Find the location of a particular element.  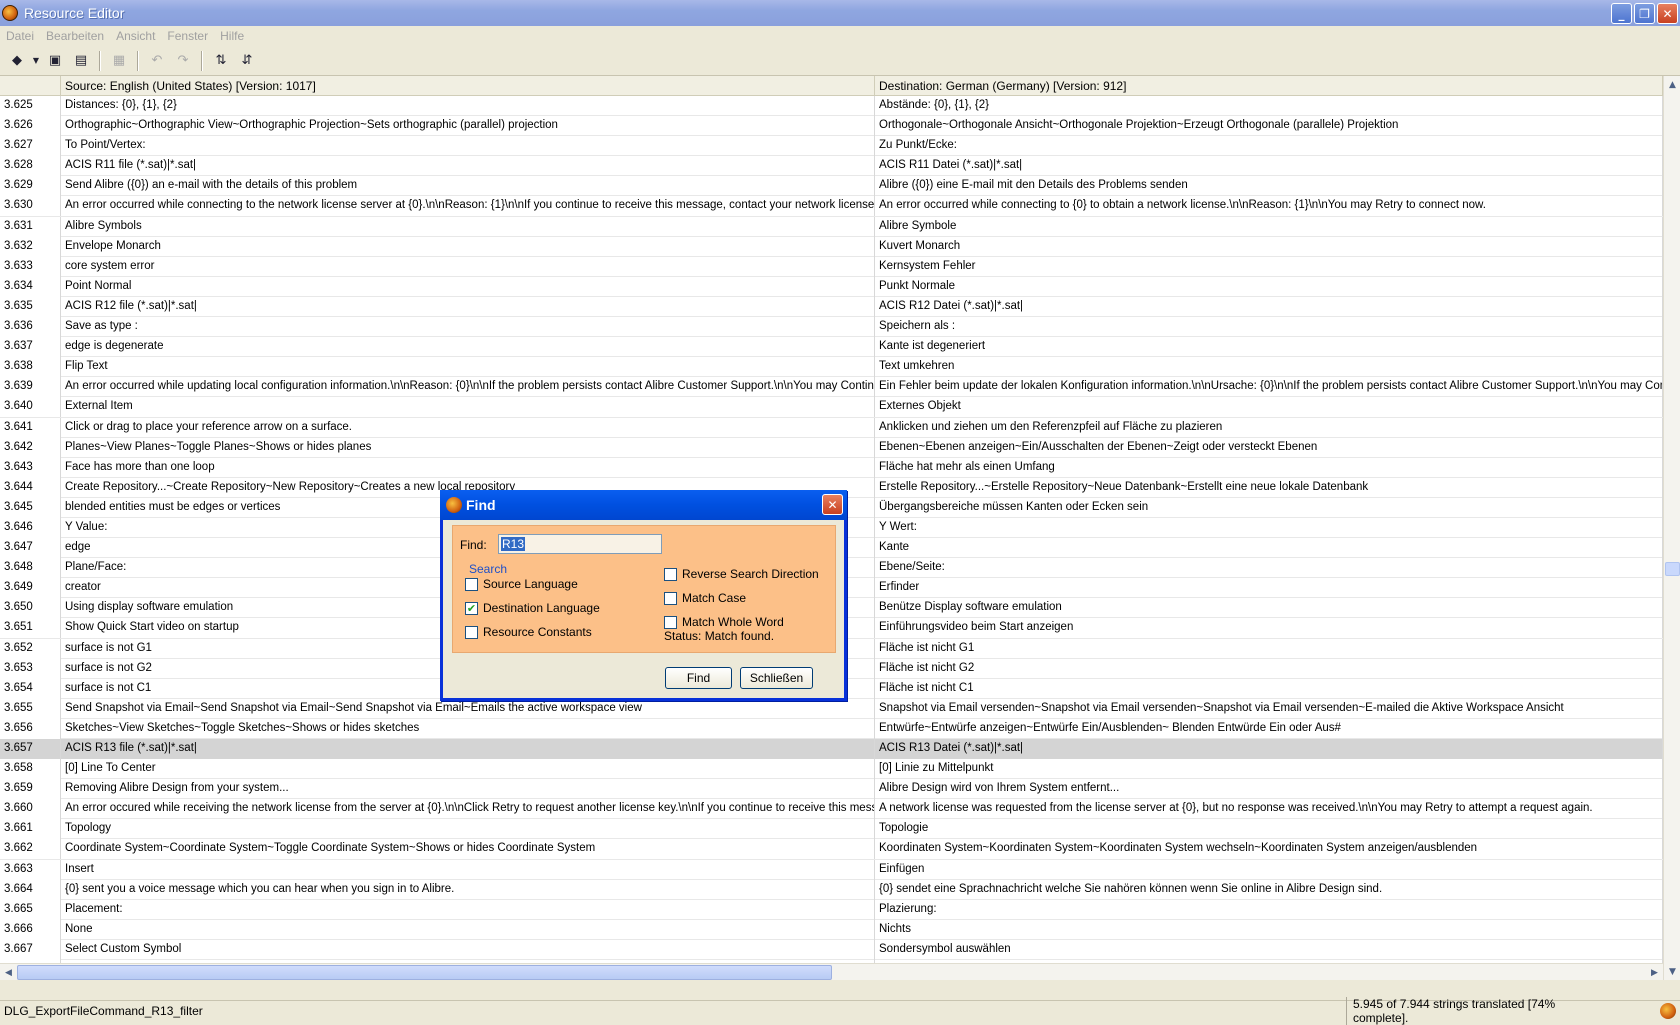

source-text-cell: Insert is located at coordinates (468, 869).